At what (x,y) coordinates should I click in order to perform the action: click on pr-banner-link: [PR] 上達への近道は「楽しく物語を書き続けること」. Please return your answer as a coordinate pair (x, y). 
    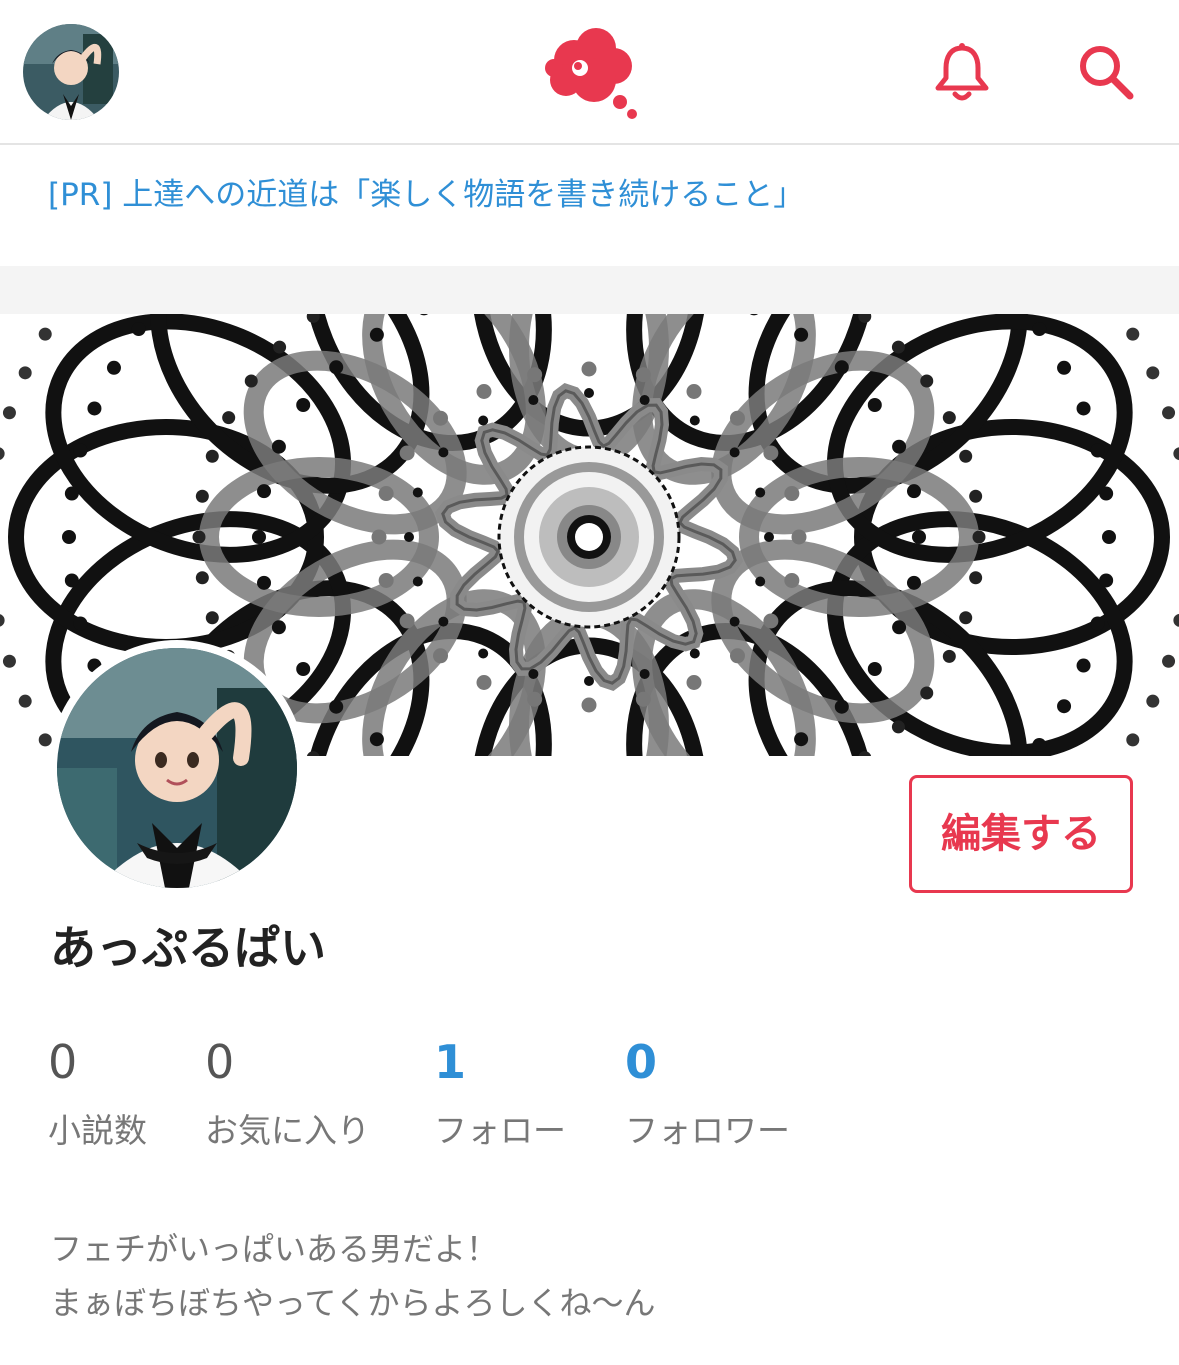
    Looking at the image, I should click on (426, 195).